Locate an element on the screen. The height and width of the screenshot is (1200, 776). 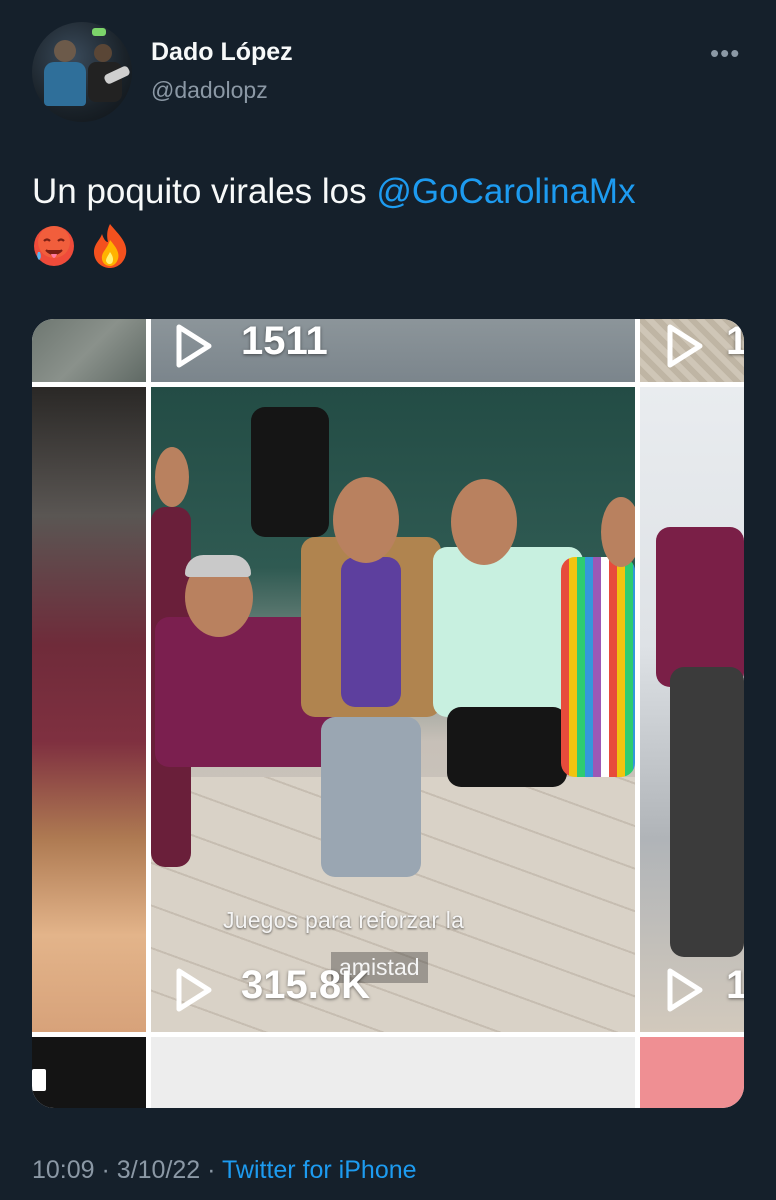
thumbnail-label is located at coordinates (39, 1080).